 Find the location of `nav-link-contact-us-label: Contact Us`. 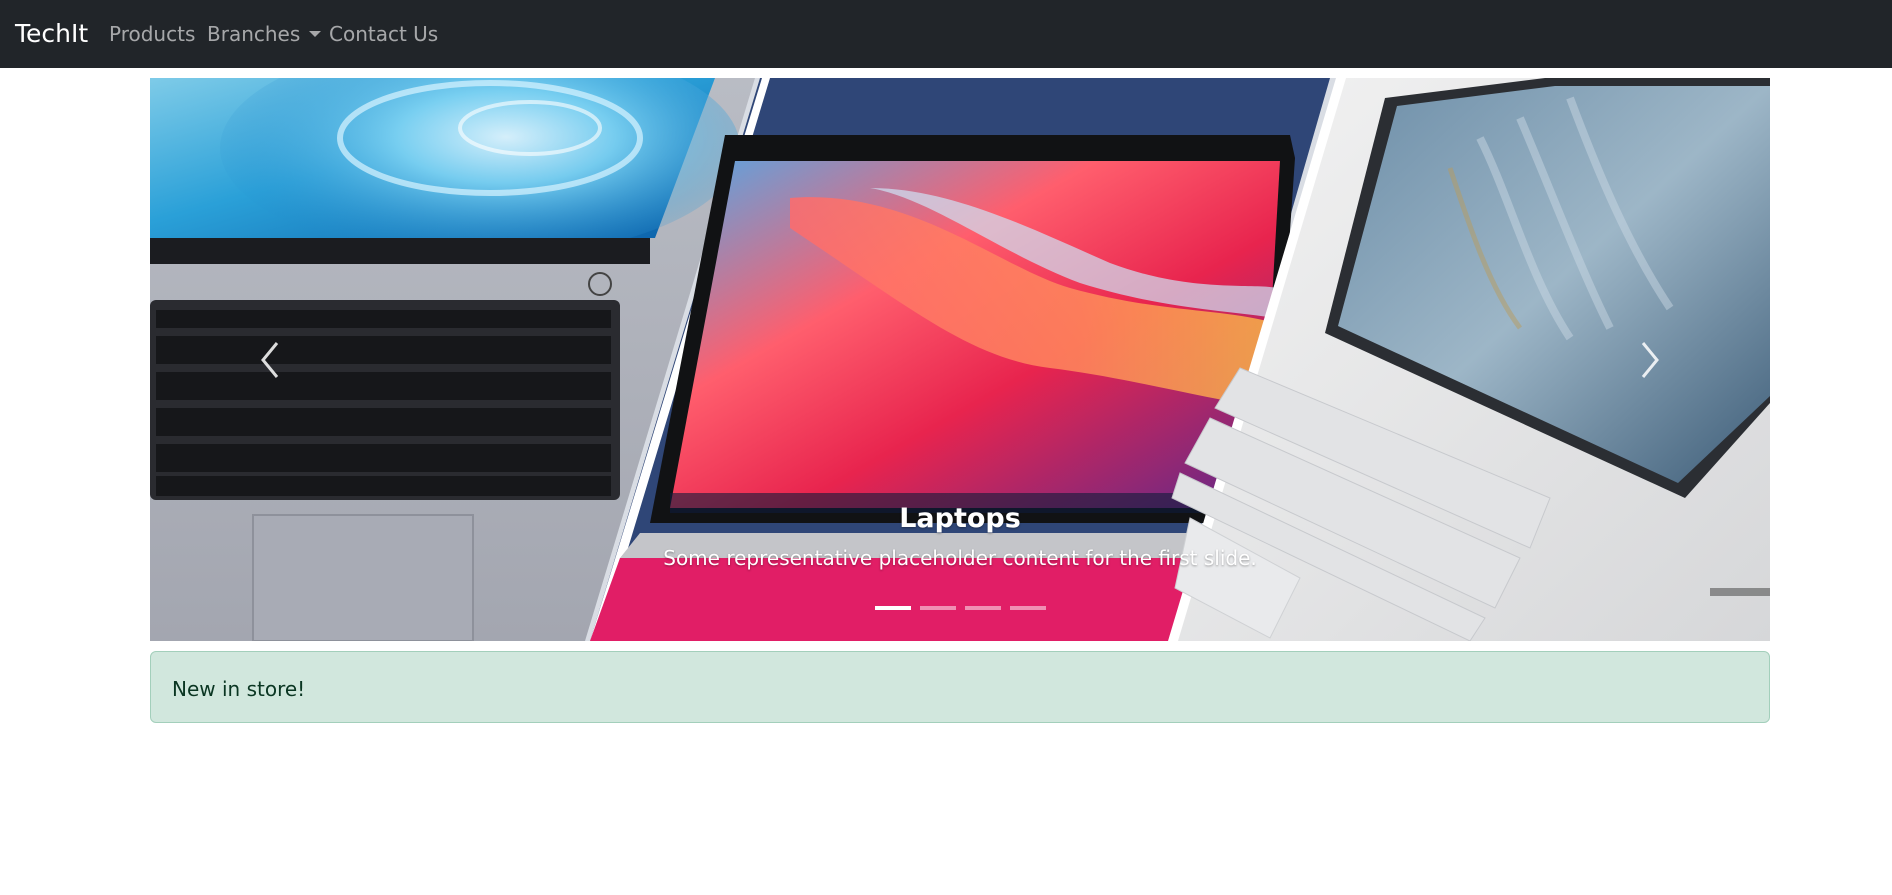

nav-link-contact-us-label: Contact Us is located at coordinates (384, 34).